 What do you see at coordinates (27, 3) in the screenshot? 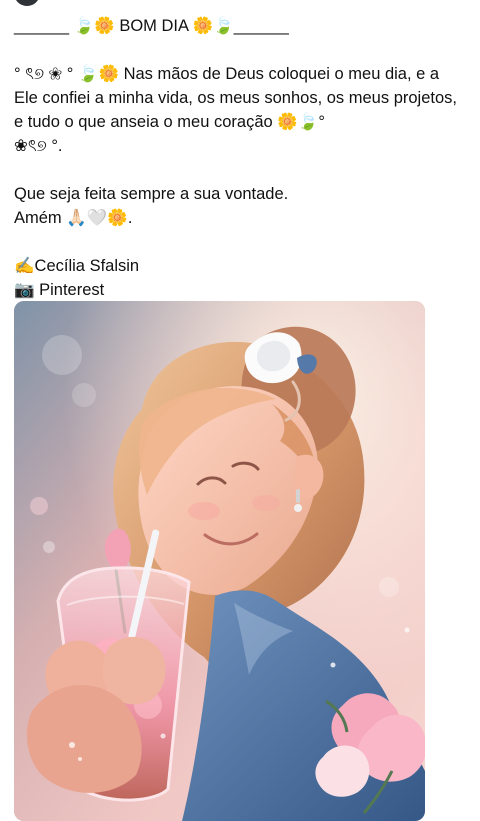
I see `avatar` at bounding box center [27, 3].